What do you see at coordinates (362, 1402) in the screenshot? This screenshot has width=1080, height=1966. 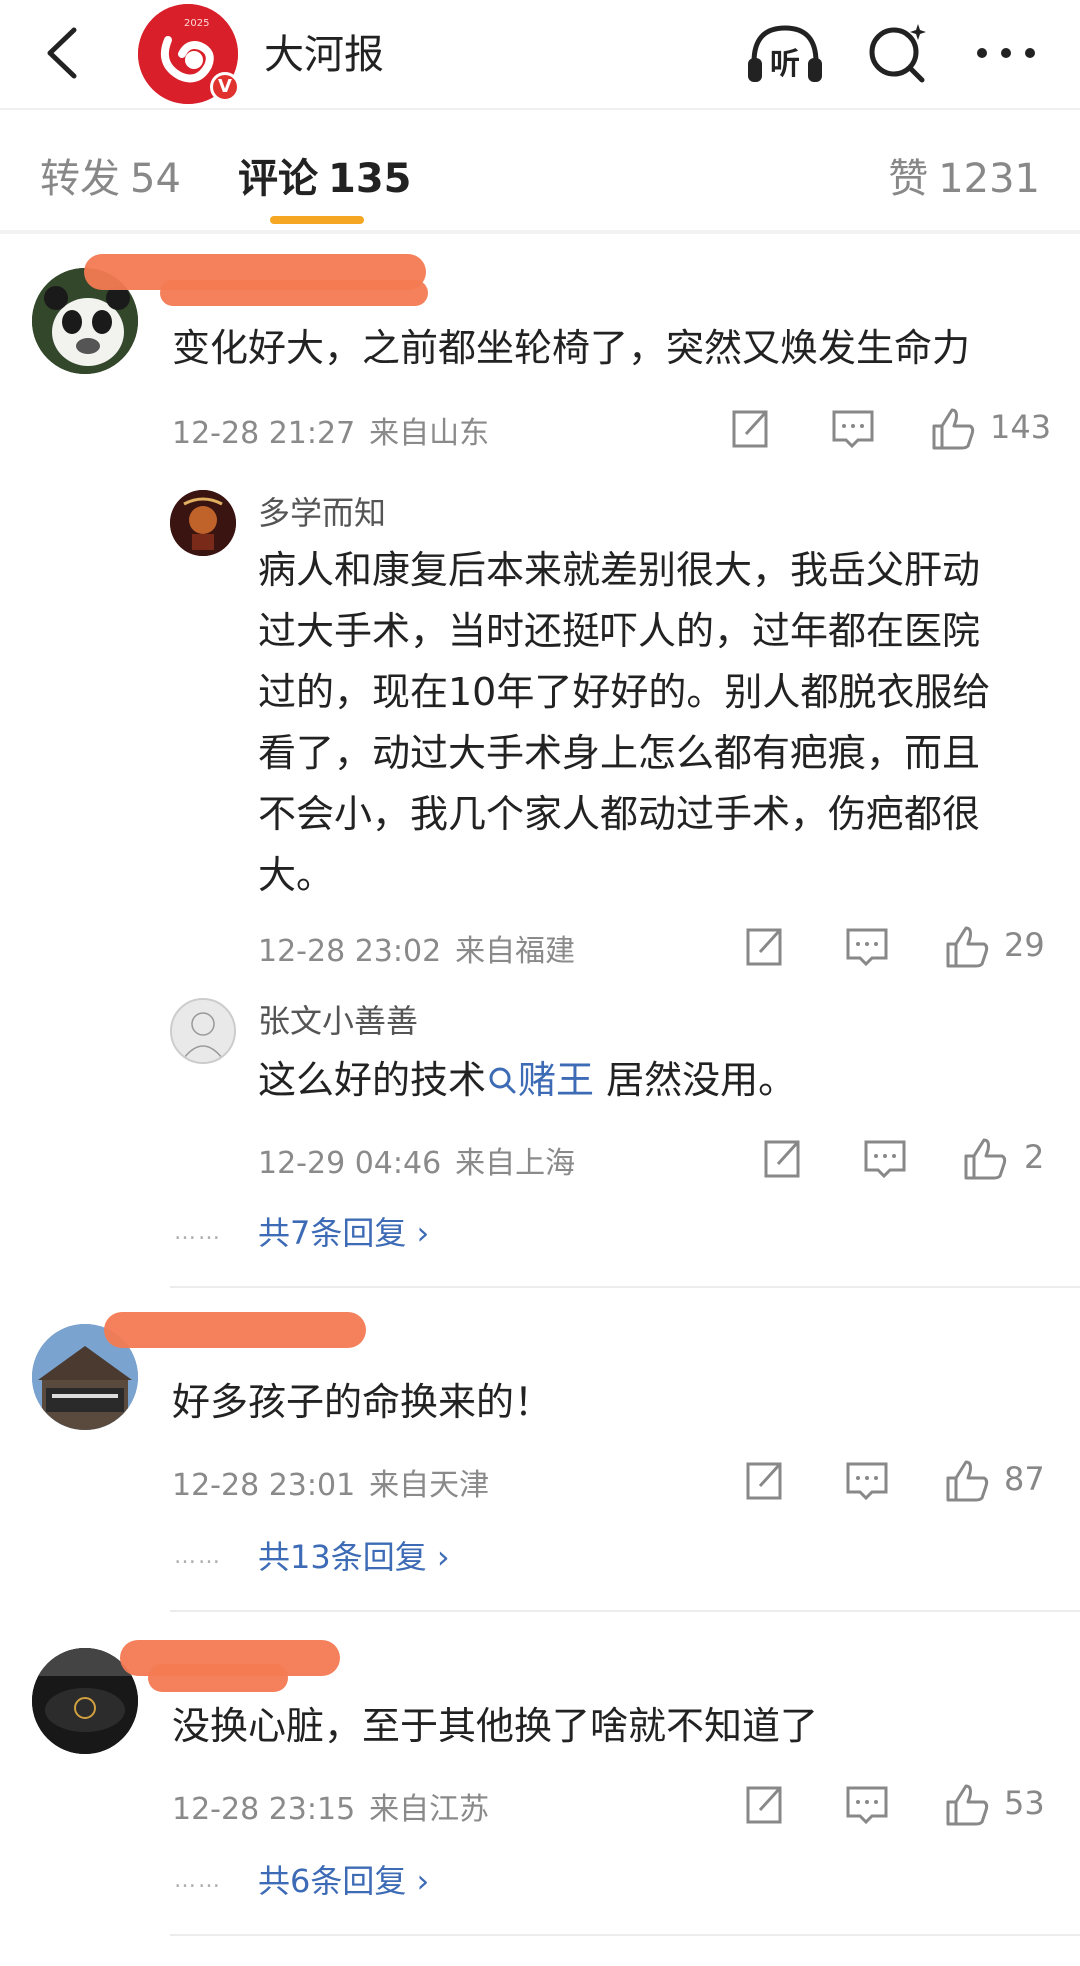 I see `comment-text: 好多孩子的命换来的！` at bounding box center [362, 1402].